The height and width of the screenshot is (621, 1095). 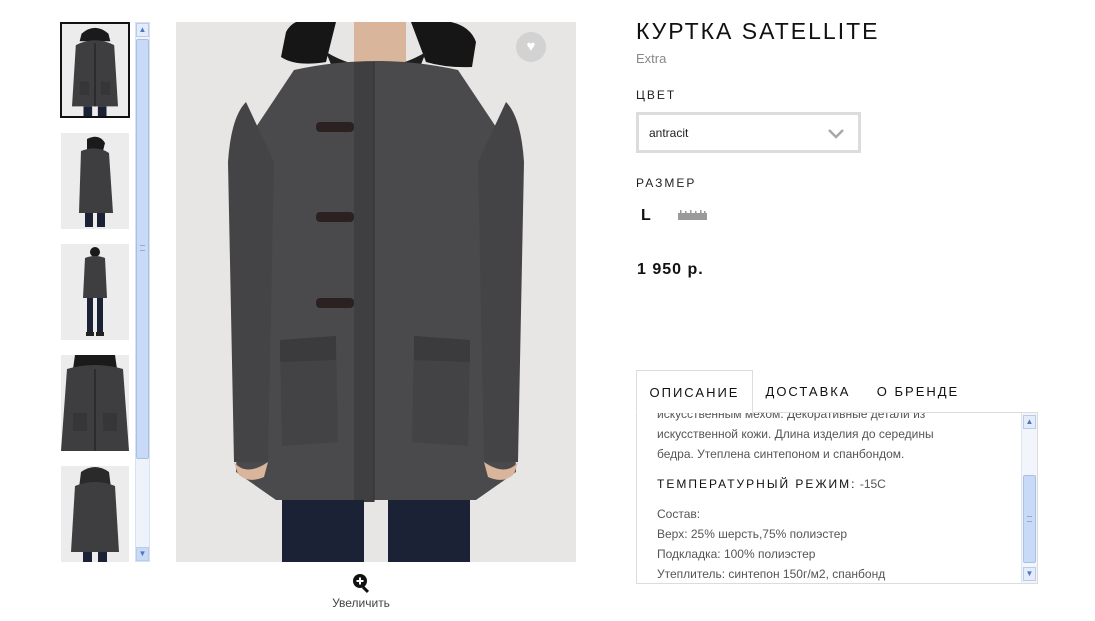 I want to click on composition-top: Верх: 25% шерсть,75% полиэстер, so click(x=752, y=534).